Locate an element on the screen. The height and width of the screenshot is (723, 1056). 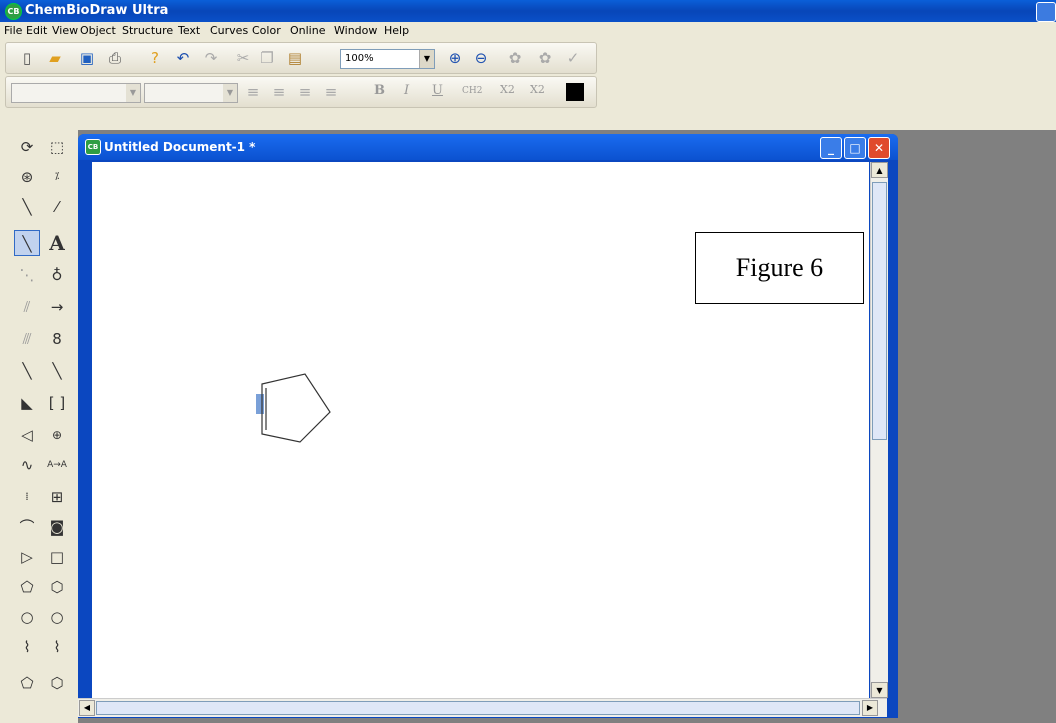
subscript-button: X2 is located at coordinates (507, 89).